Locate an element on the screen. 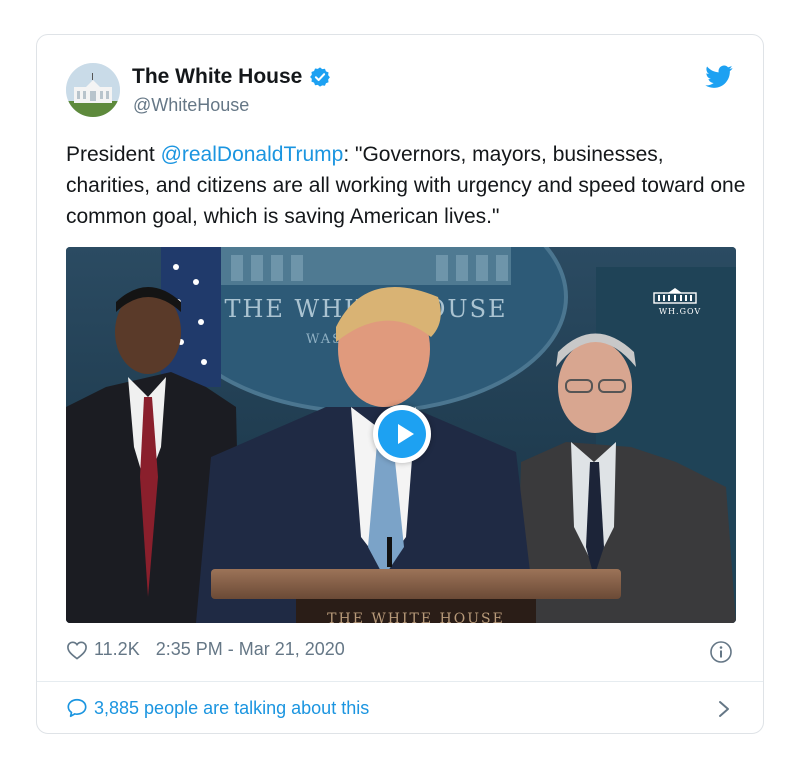  play-button is located at coordinates (402, 434).